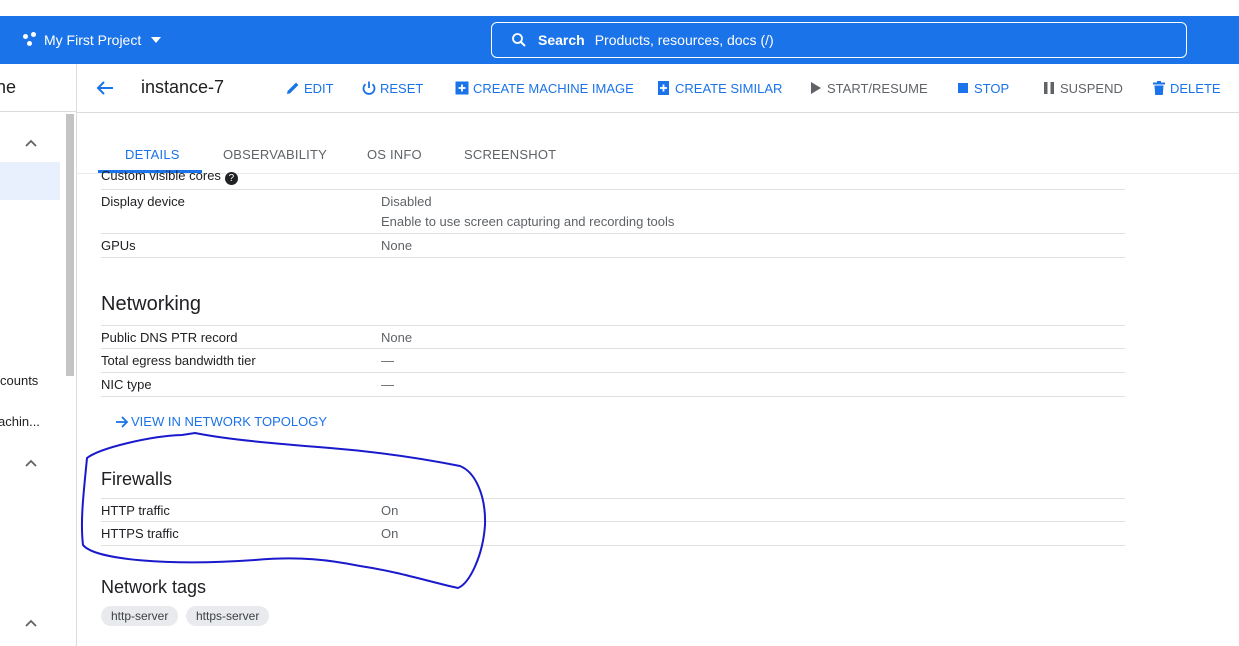  I want to click on detail-label: Total egress bandwidth tier, so click(178, 360).